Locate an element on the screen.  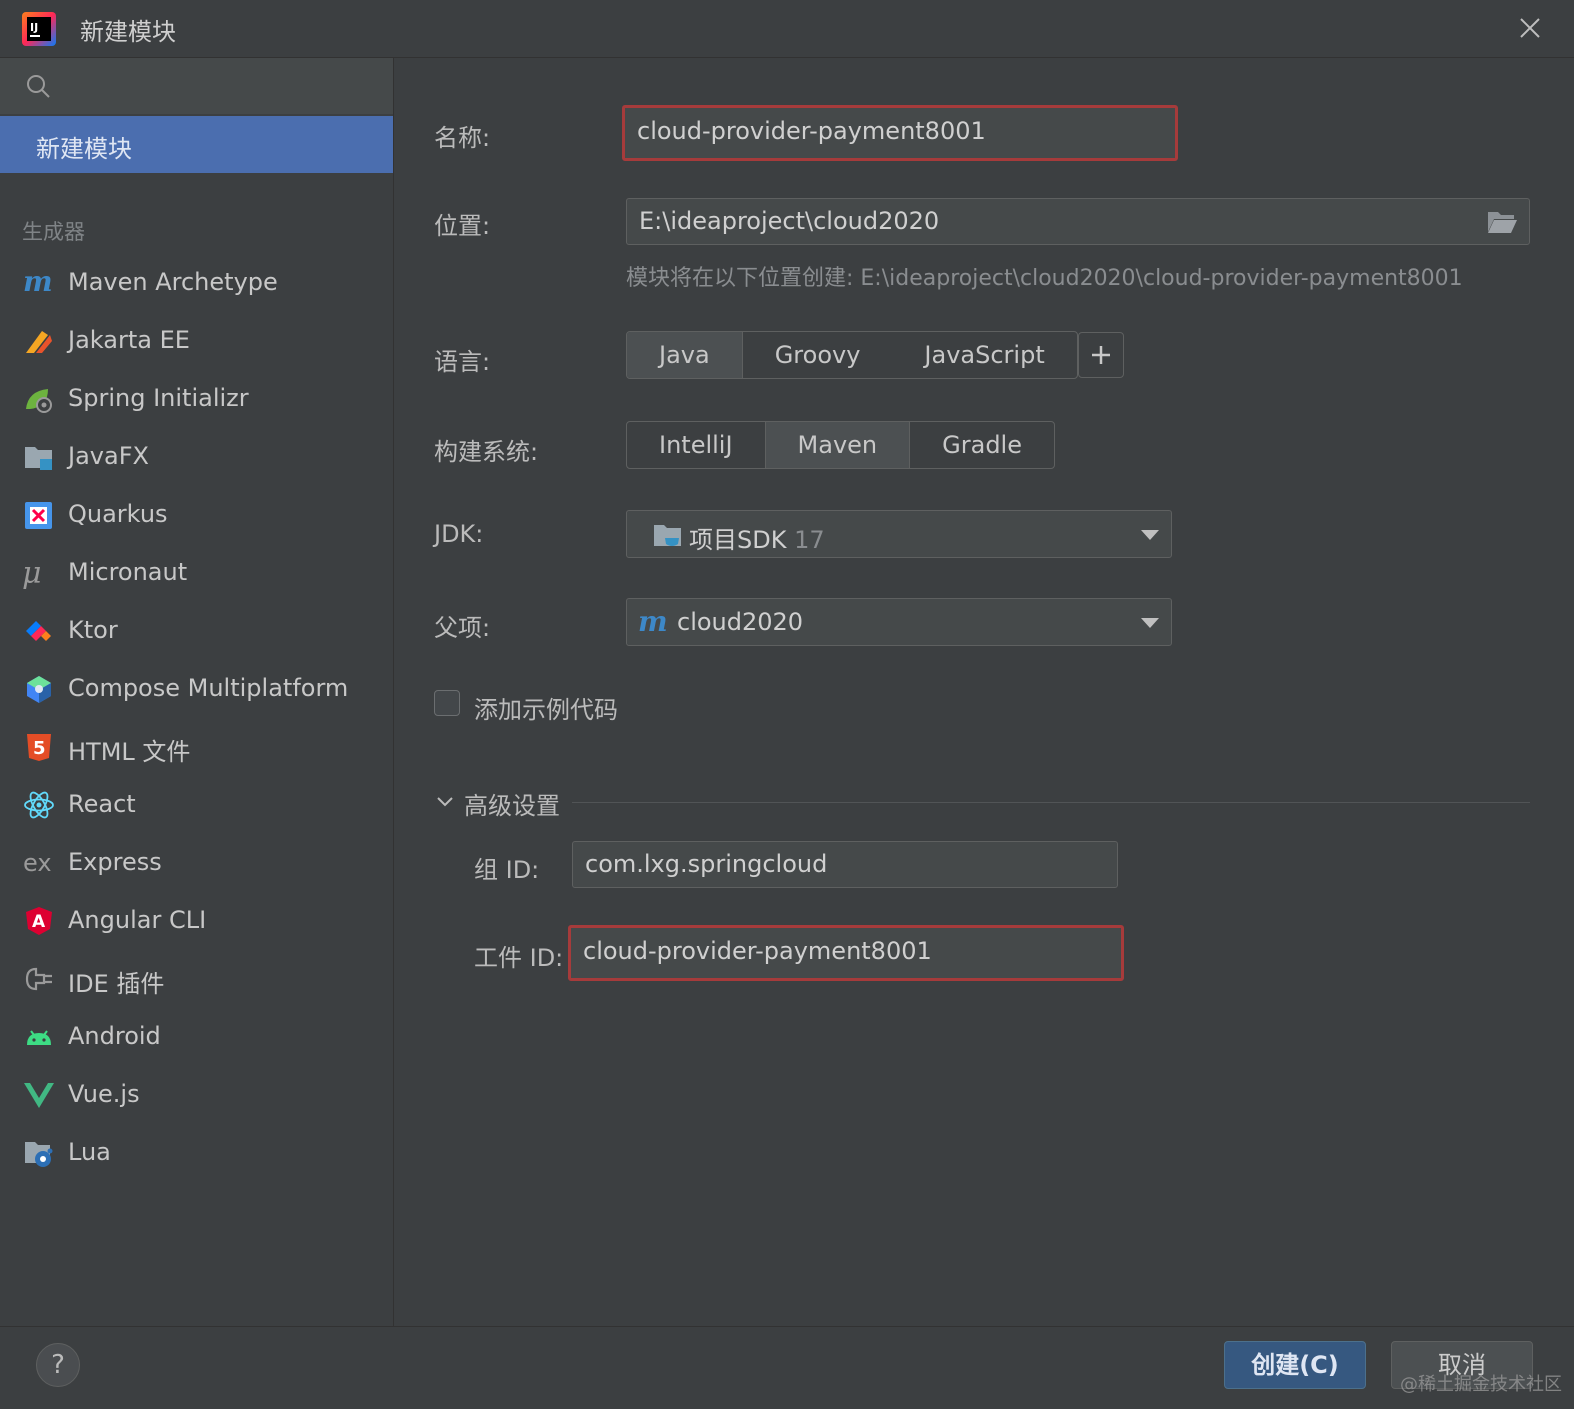
artifact-id-field: cloud-provider-payment8001 is located at coordinates (846, 953).